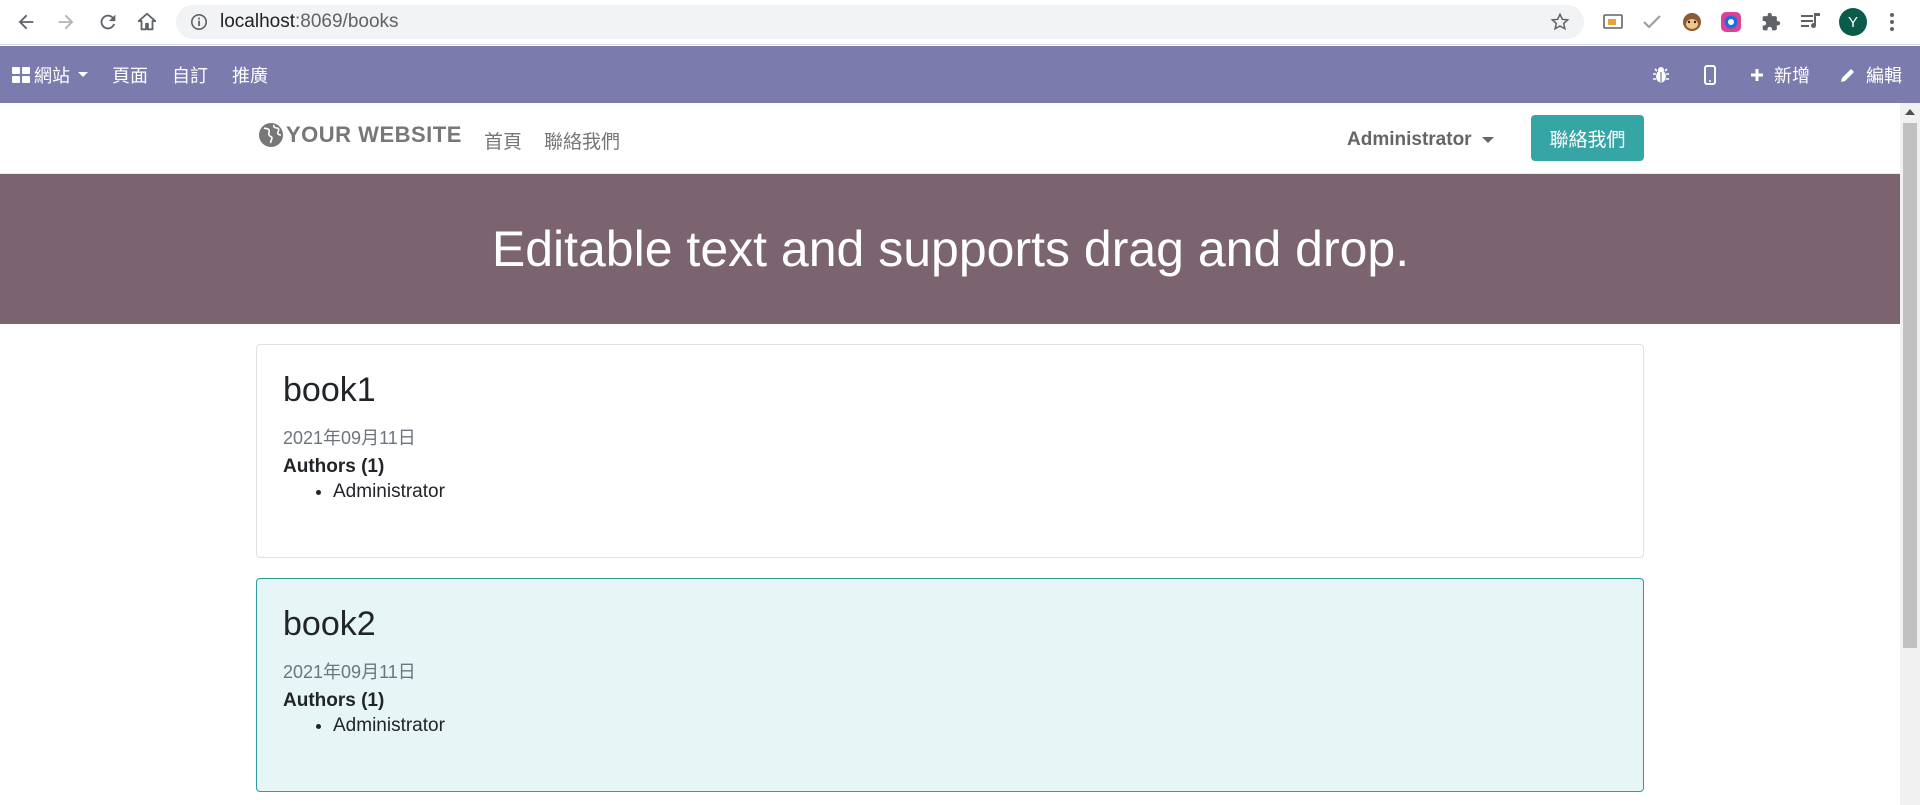 This screenshot has height=805, width=1920. What do you see at coordinates (1910, 385) in the screenshot?
I see `scroll-thumb` at bounding box center [1910, 385].